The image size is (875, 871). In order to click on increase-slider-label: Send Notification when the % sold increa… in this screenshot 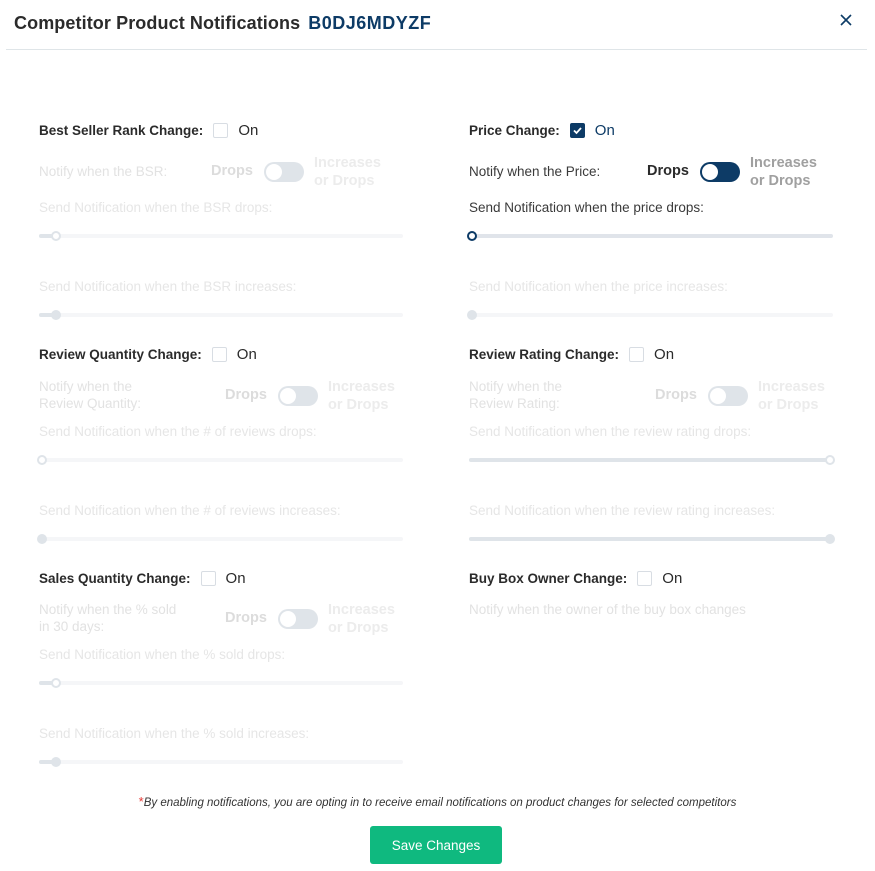, I will do `click(174, 733)`.